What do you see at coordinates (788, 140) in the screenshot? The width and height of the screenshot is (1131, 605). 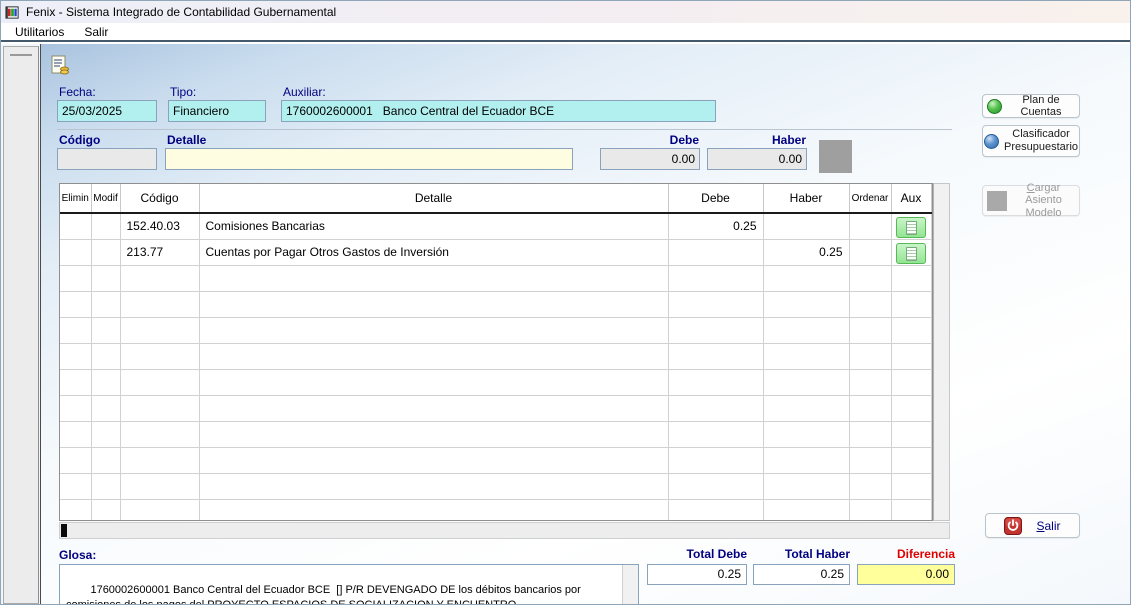 I see `haber-label: Haber` at bounding box center [788, 140].